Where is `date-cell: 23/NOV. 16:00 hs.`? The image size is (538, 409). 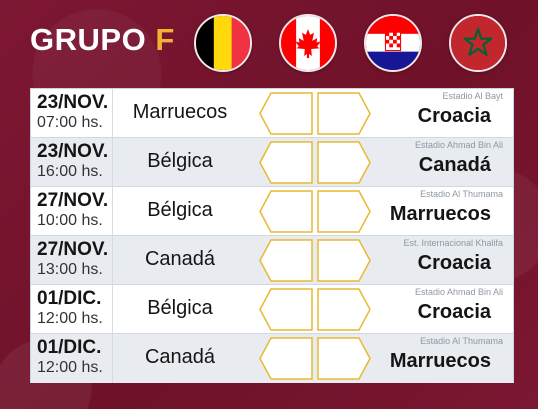 date-cell: 23/NOV. 16:00 hs. is located at coordinates (72, 162).